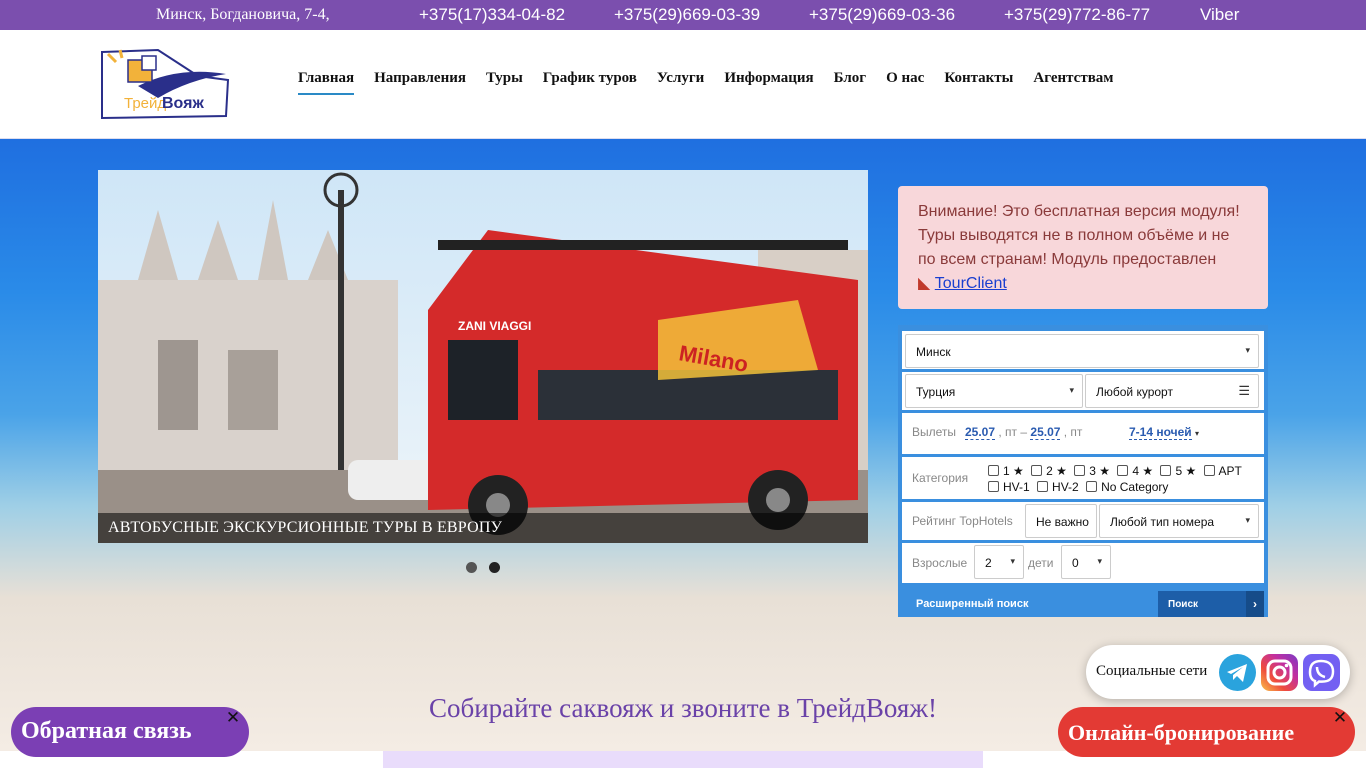  I want to click on category-1star: 1 ★, so click(1006, 471).